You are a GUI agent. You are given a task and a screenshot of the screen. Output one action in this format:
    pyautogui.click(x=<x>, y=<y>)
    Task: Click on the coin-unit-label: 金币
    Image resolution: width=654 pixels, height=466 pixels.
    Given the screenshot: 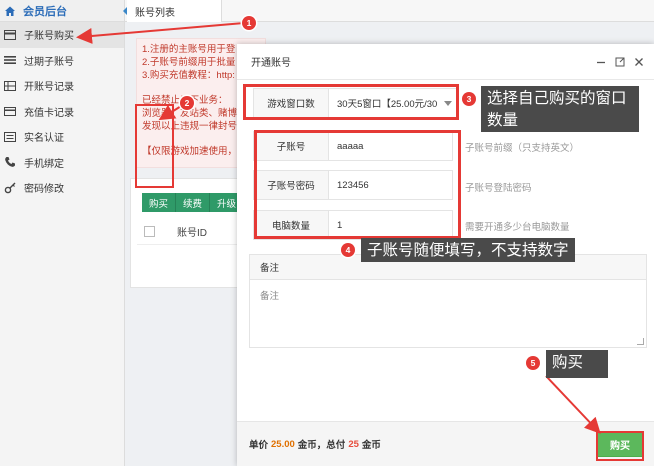 What is the action you would take?
    pyautogui.click(x=371, y=445)
    